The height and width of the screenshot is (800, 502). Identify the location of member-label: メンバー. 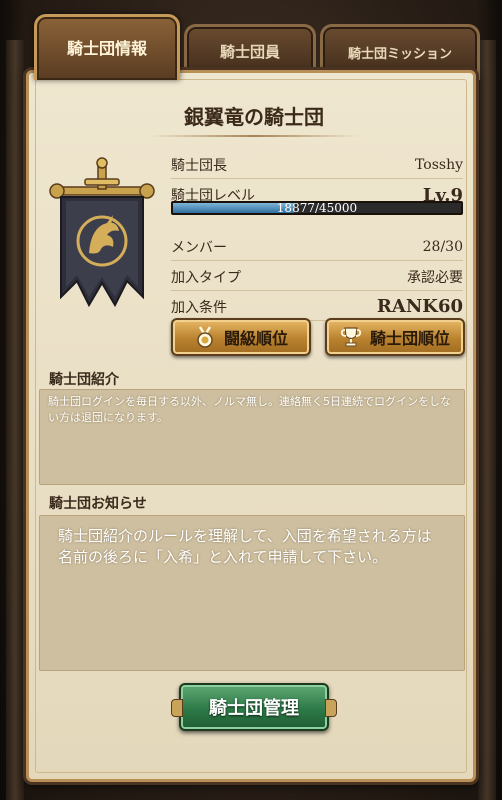
(199, 247).